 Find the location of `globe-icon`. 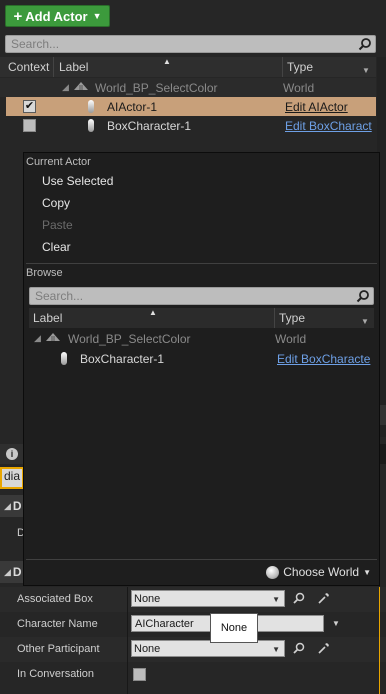

globe-icon is located at coordinates (273, 572).